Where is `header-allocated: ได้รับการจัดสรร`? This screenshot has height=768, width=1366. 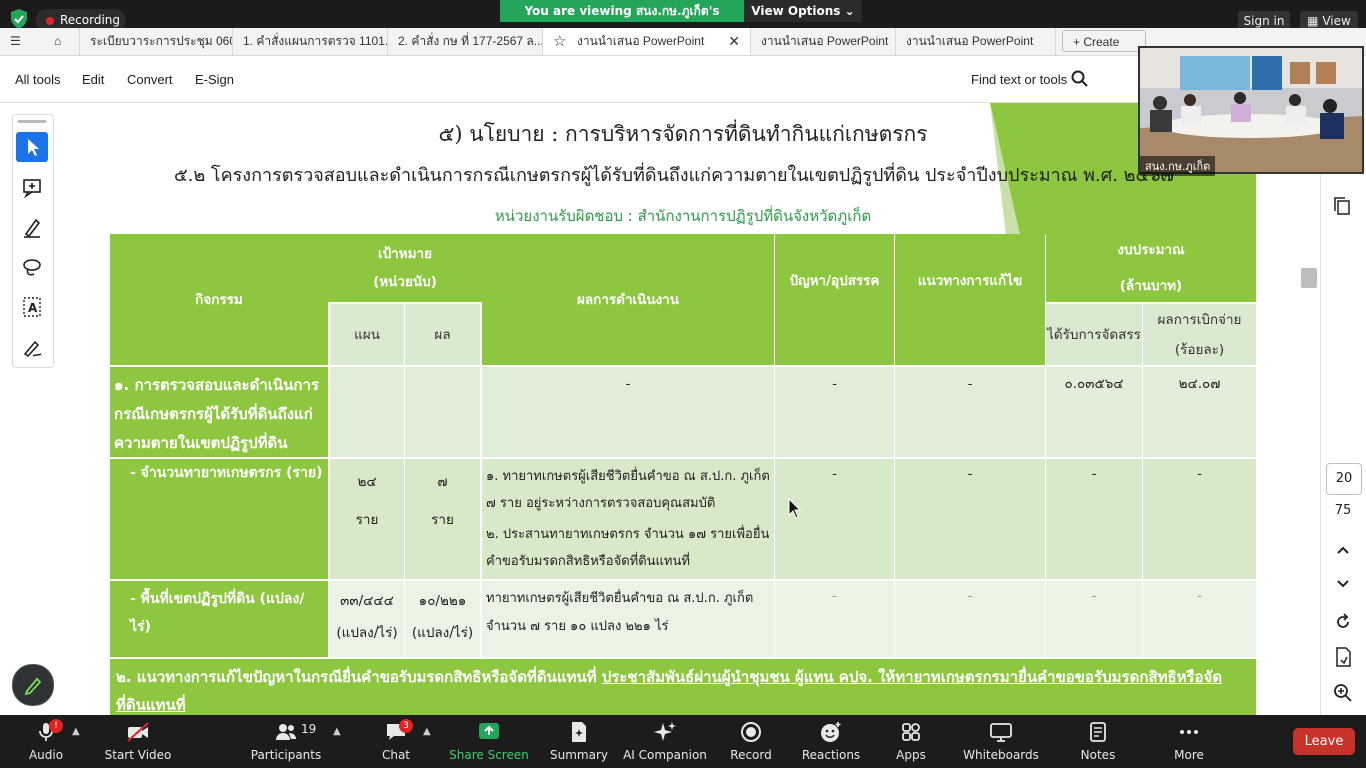 header-allocated: ได้รับการจัดสรร is located at coordinates (1094, 334).